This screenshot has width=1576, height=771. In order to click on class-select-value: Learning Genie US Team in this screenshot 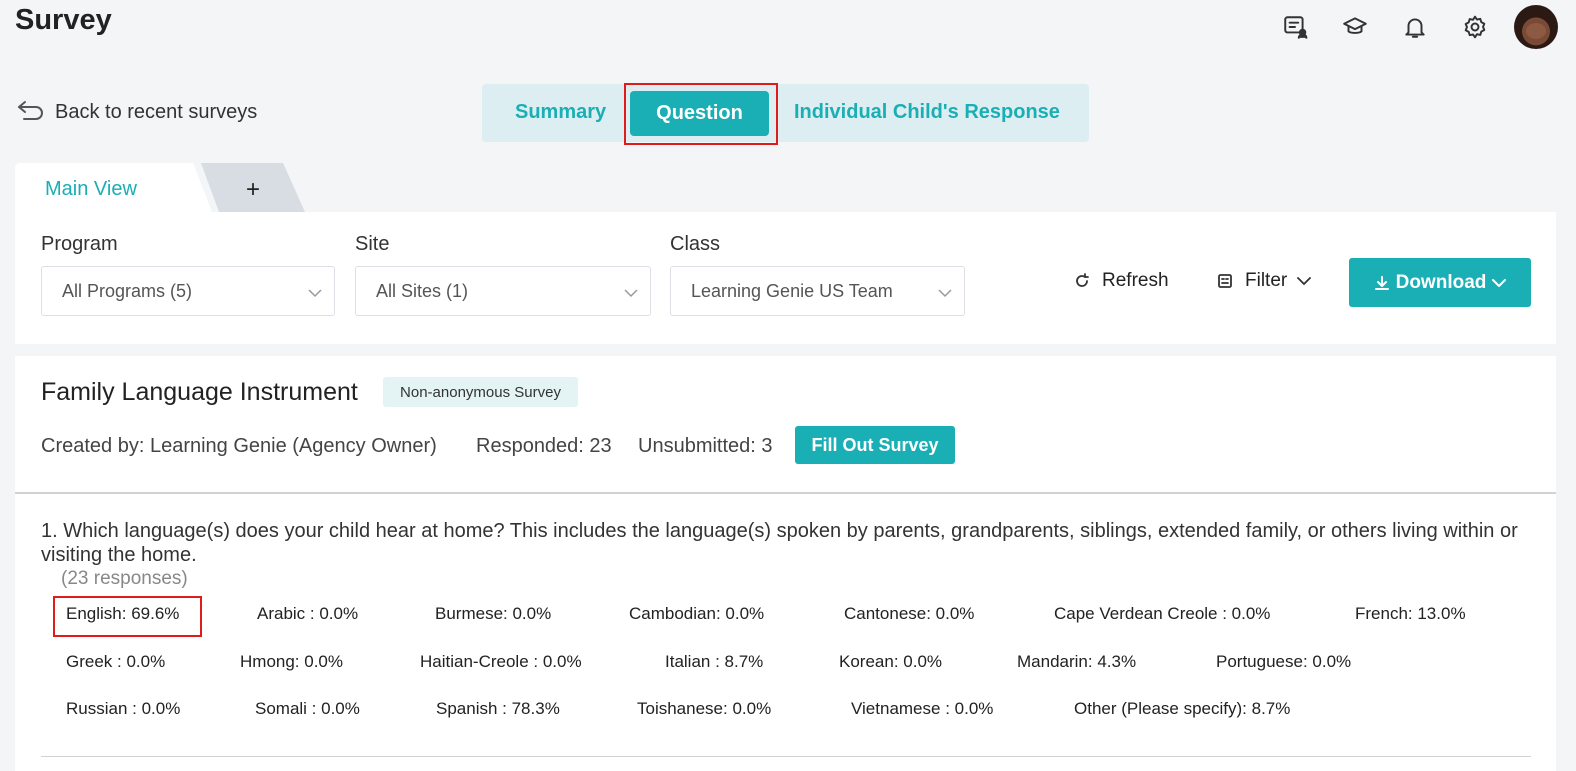, I will do `click(792, 290)`.